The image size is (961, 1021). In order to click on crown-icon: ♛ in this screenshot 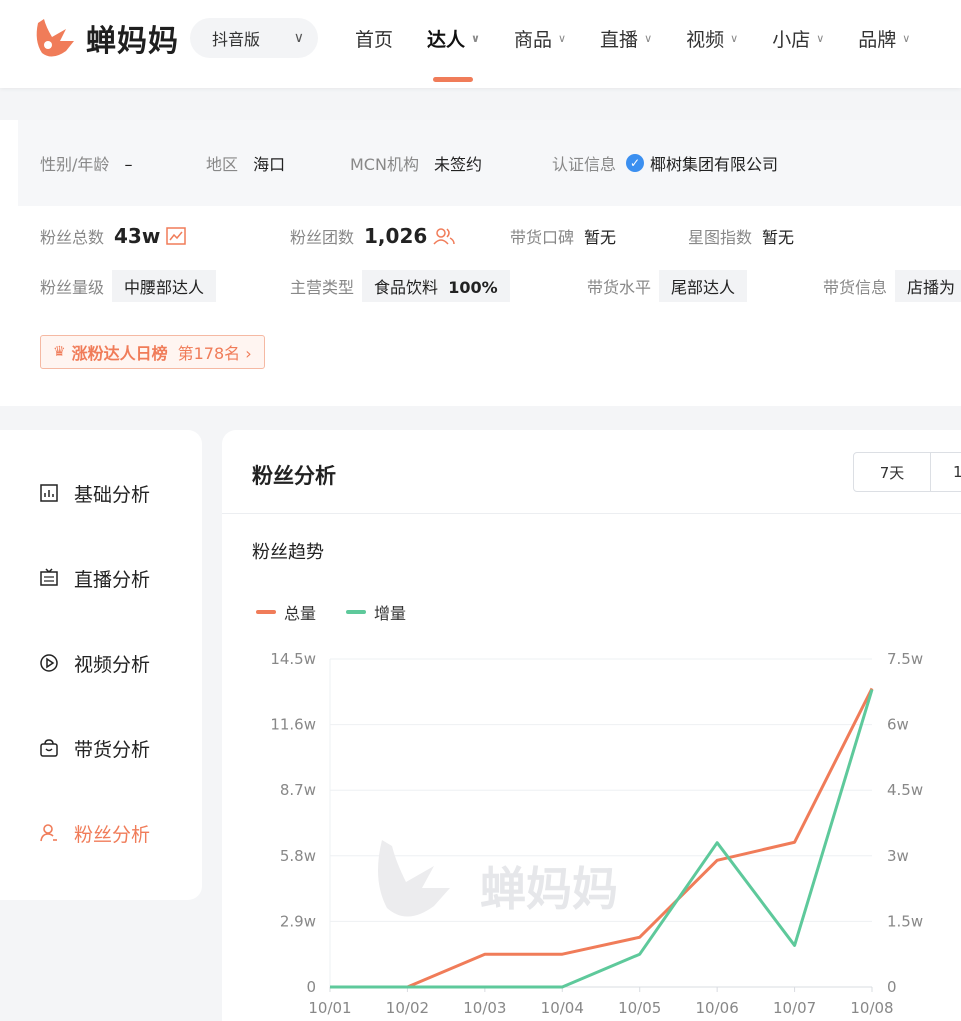, I will do `click(59, 352)`.